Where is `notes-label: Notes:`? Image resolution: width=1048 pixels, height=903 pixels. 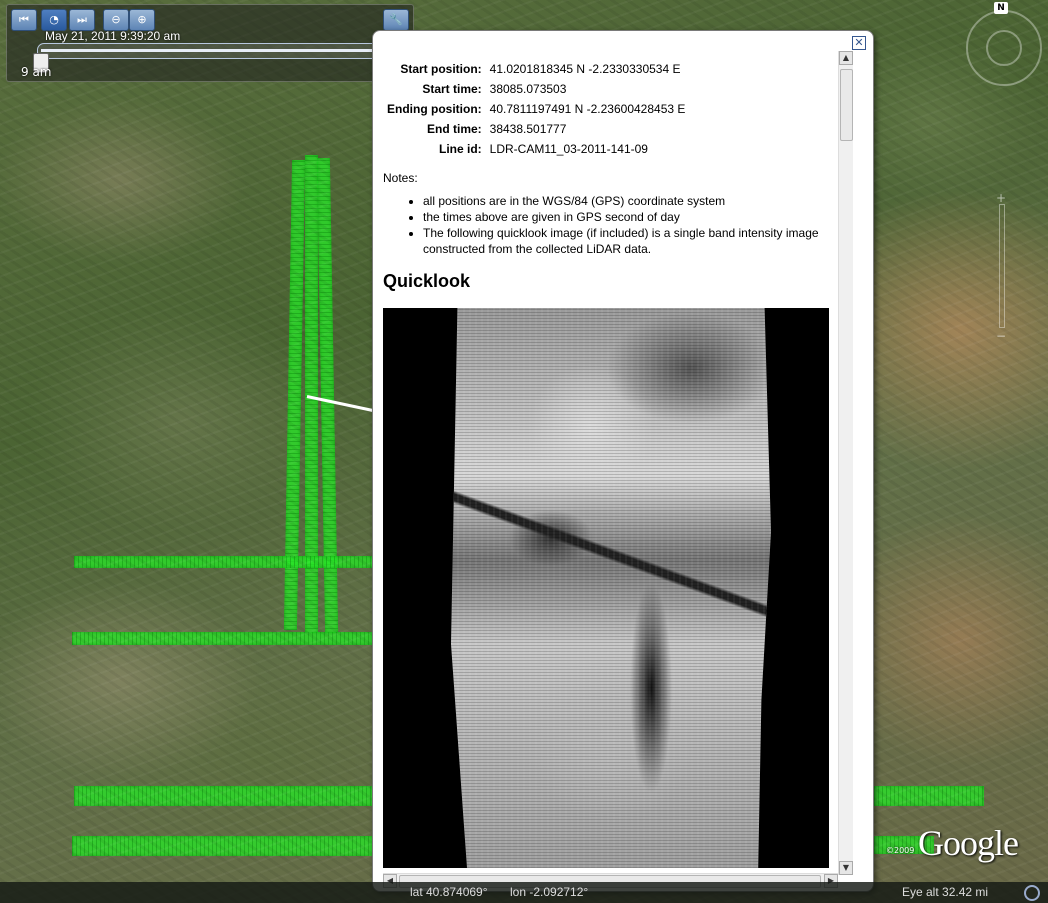
notes-label: Notes: is located at coordinates (400, 178).